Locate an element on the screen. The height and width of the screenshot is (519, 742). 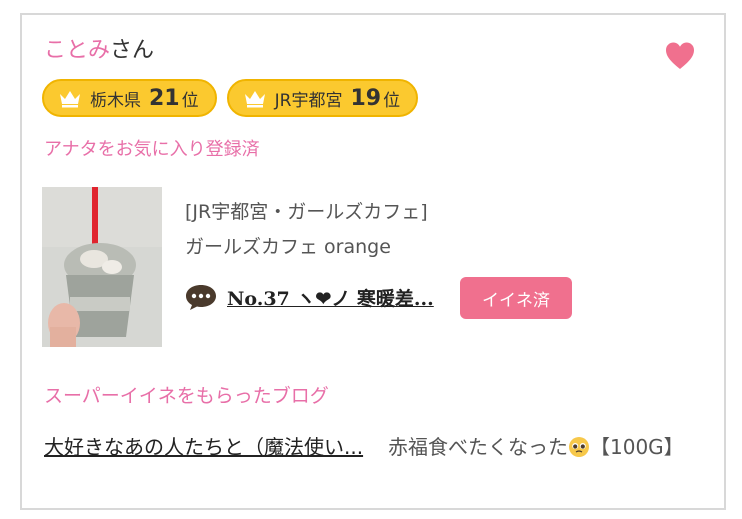
ranking-area: JR宇都宮 is located at coordinates (308, 100).